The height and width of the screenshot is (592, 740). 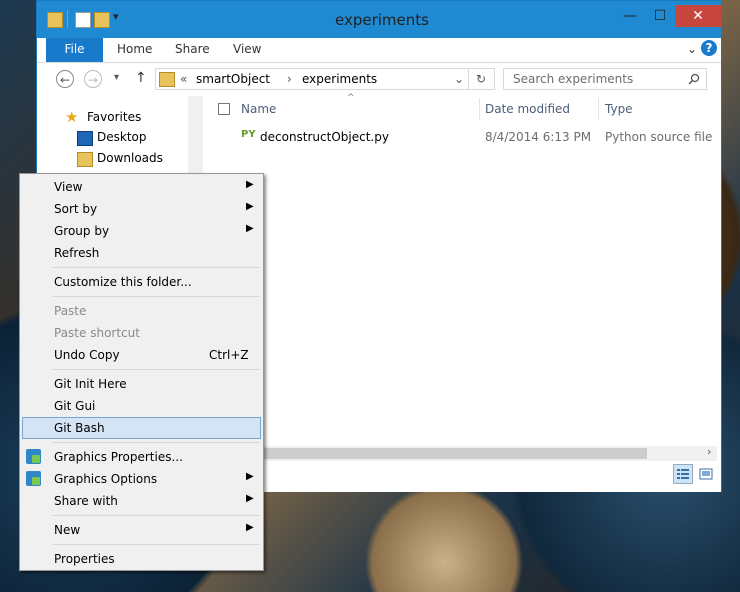 What do you see at coordinates (379, 50) in the screenshot?
I see `ribbon-tabs: File Home Share View ⌄ ?` at bounding box center [379, 50].